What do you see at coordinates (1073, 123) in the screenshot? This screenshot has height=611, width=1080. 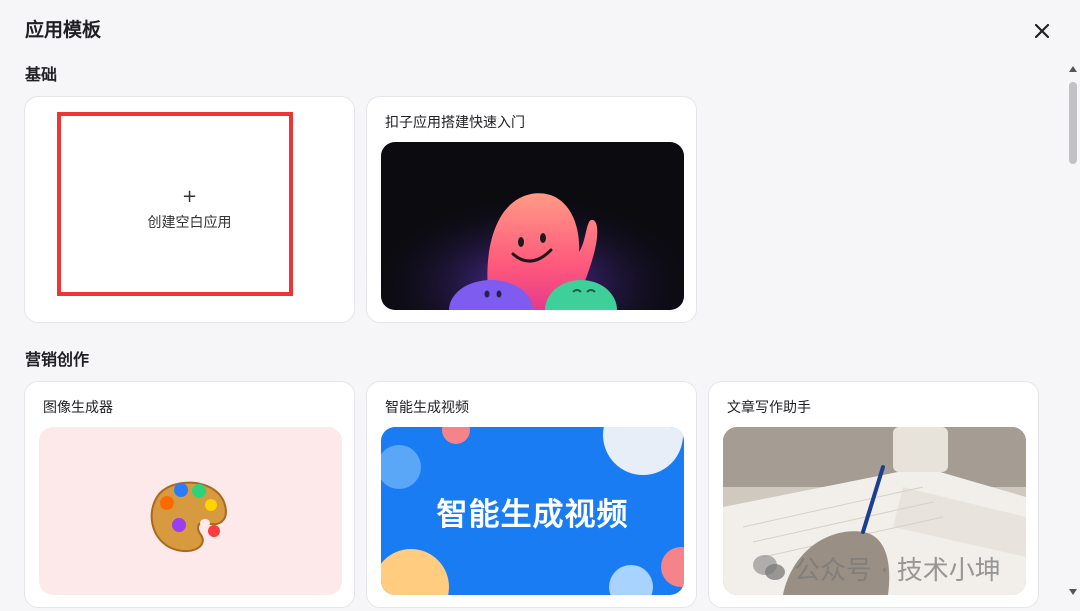 I see `scroll-thumb` at bounding box center [1073, 123].